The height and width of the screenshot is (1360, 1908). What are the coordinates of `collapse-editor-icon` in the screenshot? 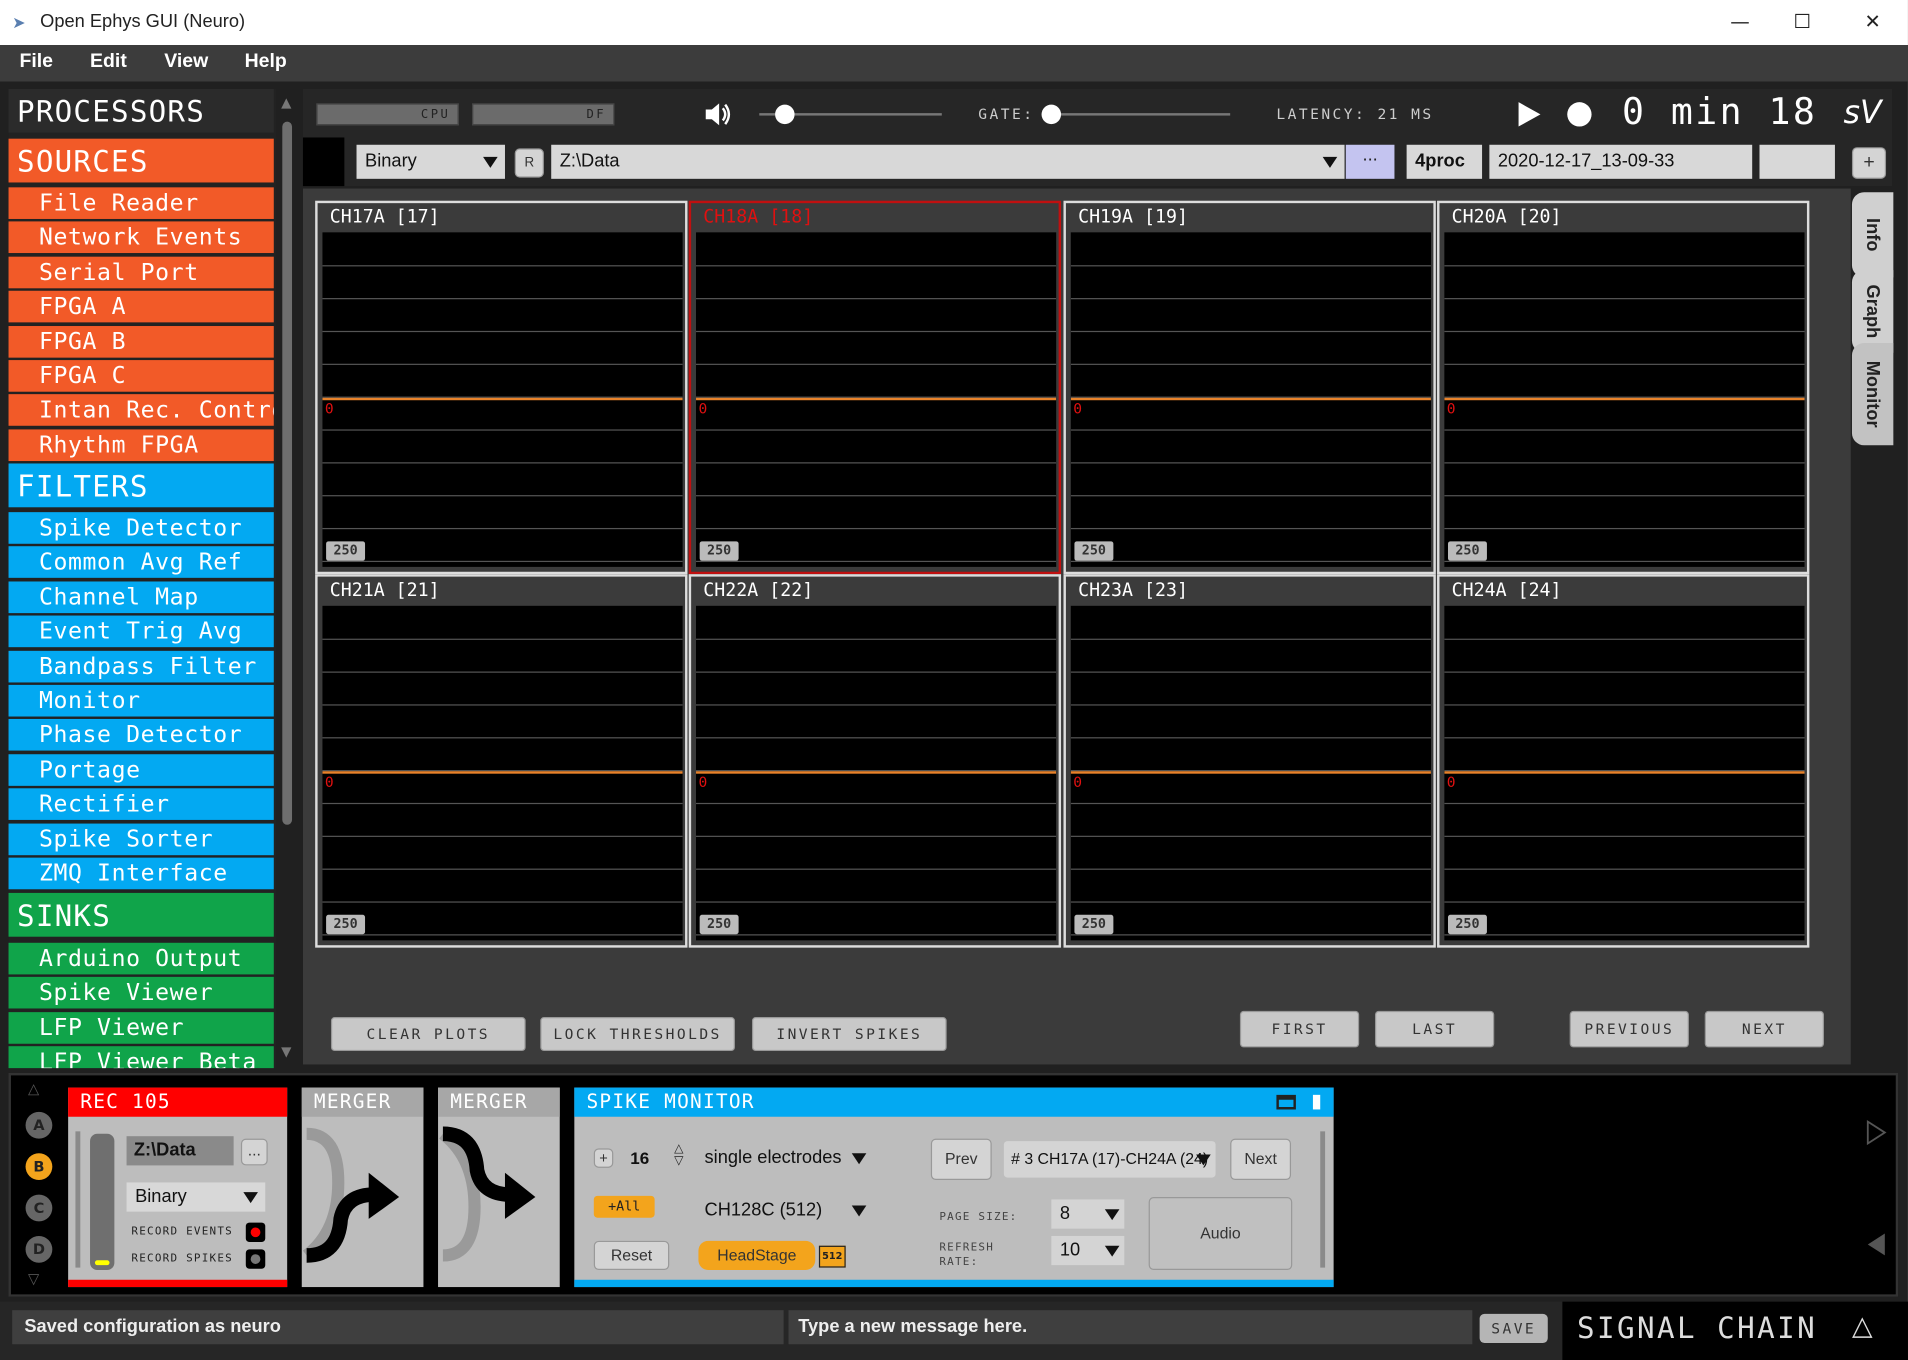 It's located at (1316, 1102).